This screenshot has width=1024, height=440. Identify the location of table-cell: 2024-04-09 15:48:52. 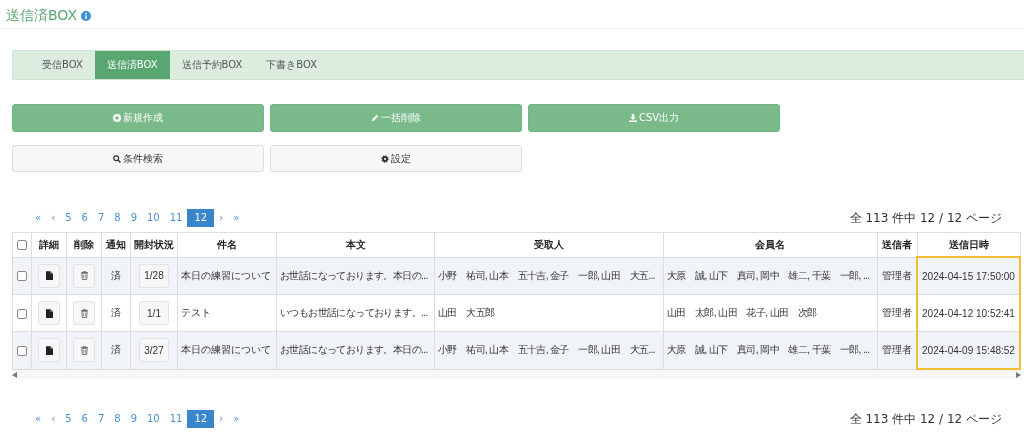
(968, 350).